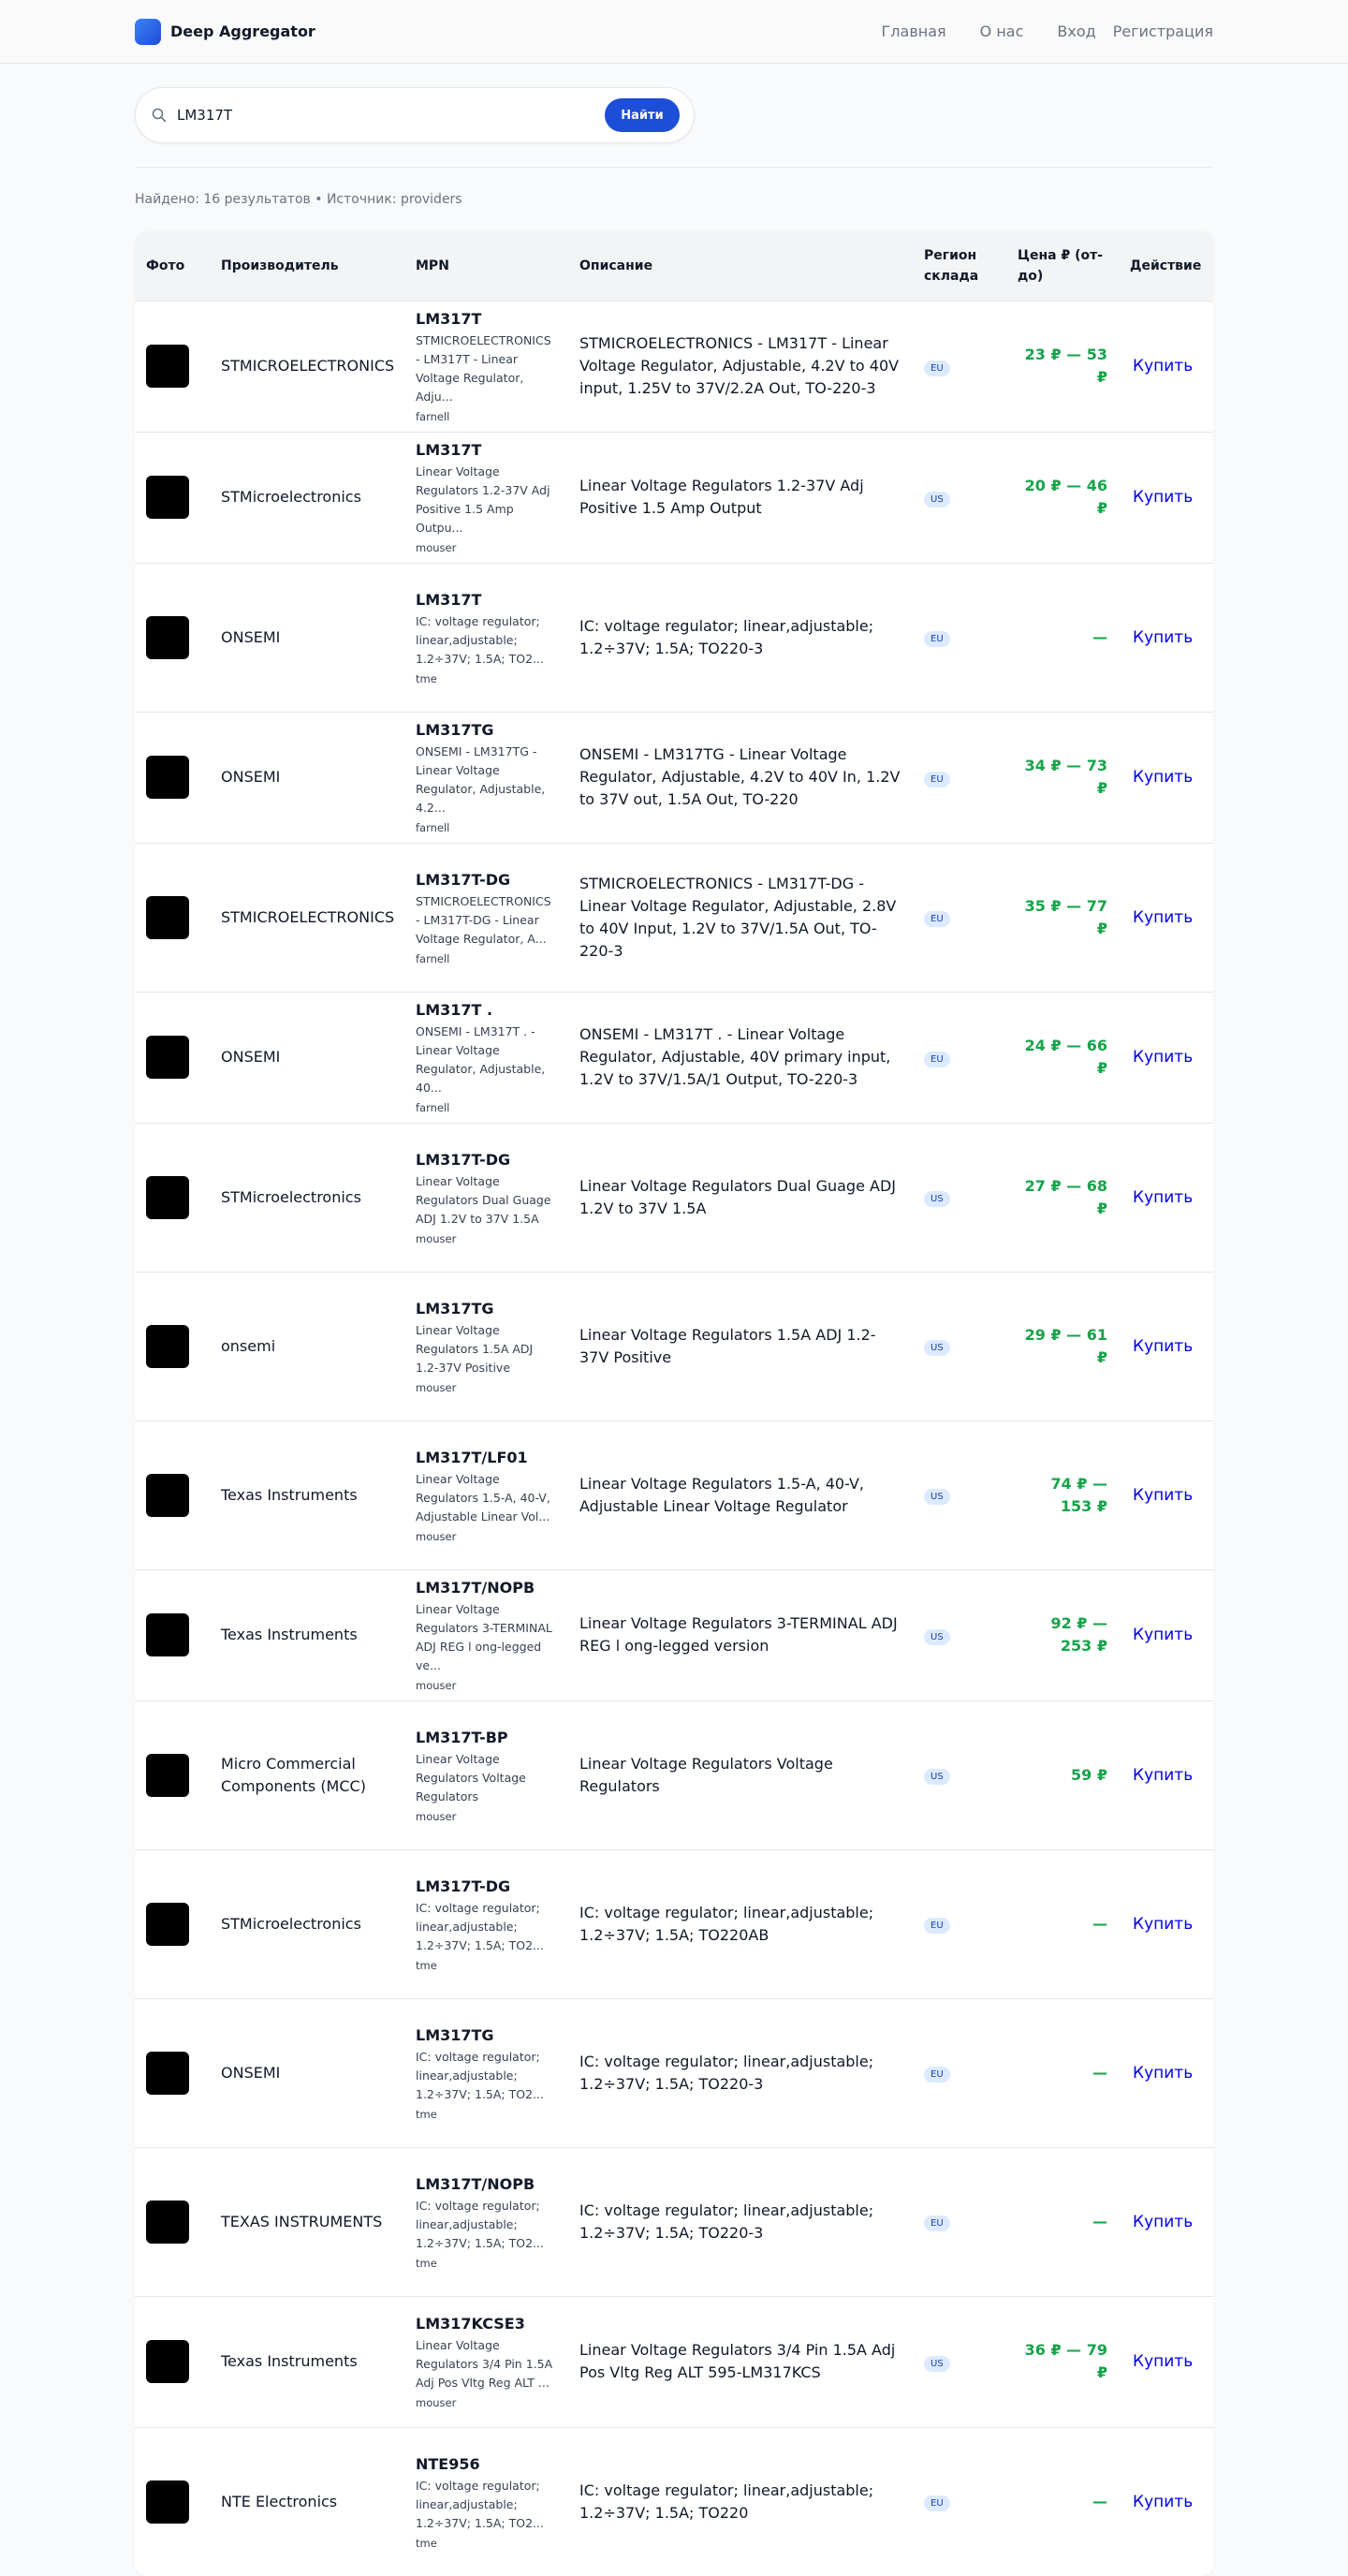  Describe the element at coordinates (1065, 2361) in the screenshot. I see `price-range: 36 ₽ — 79 ₽` at that location.